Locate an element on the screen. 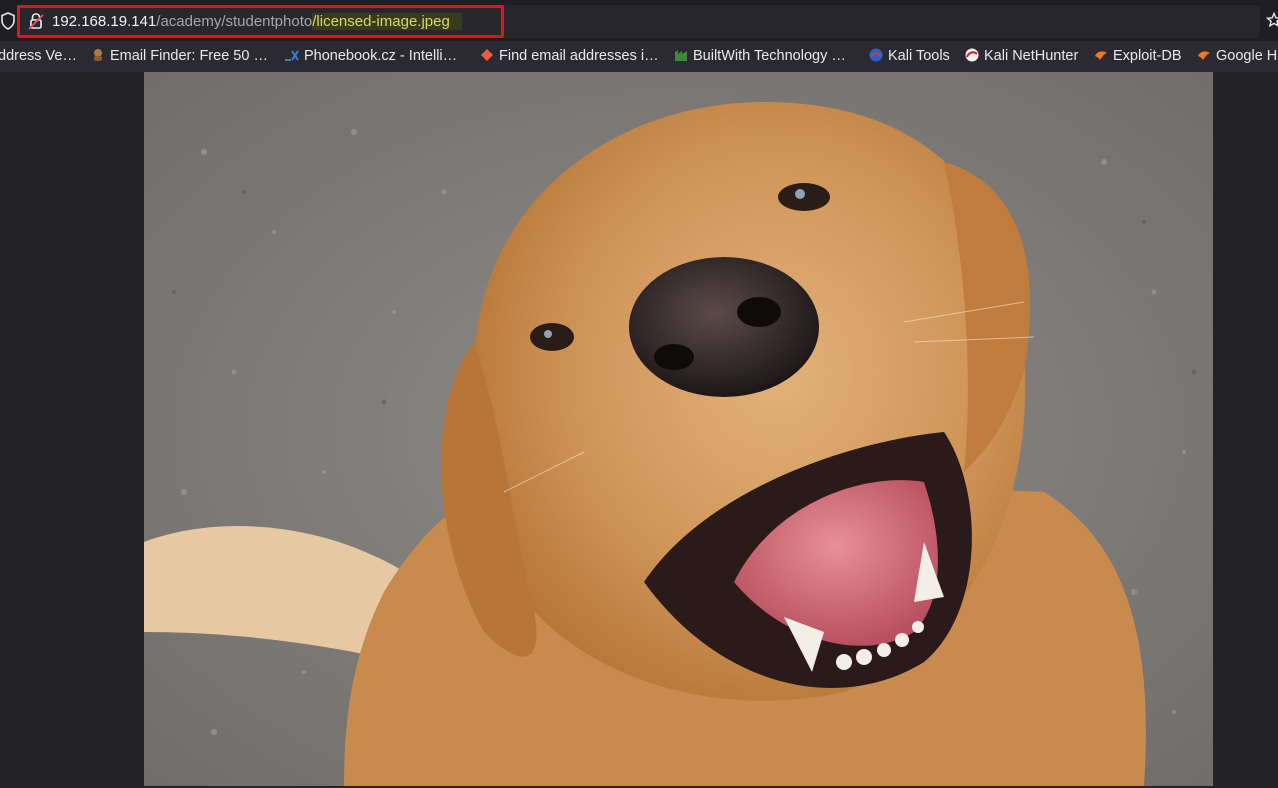 The width and height of the screenshot is (1278, 788). bookmark-label: Exploit-DB is located at coordinates (1147, 56).